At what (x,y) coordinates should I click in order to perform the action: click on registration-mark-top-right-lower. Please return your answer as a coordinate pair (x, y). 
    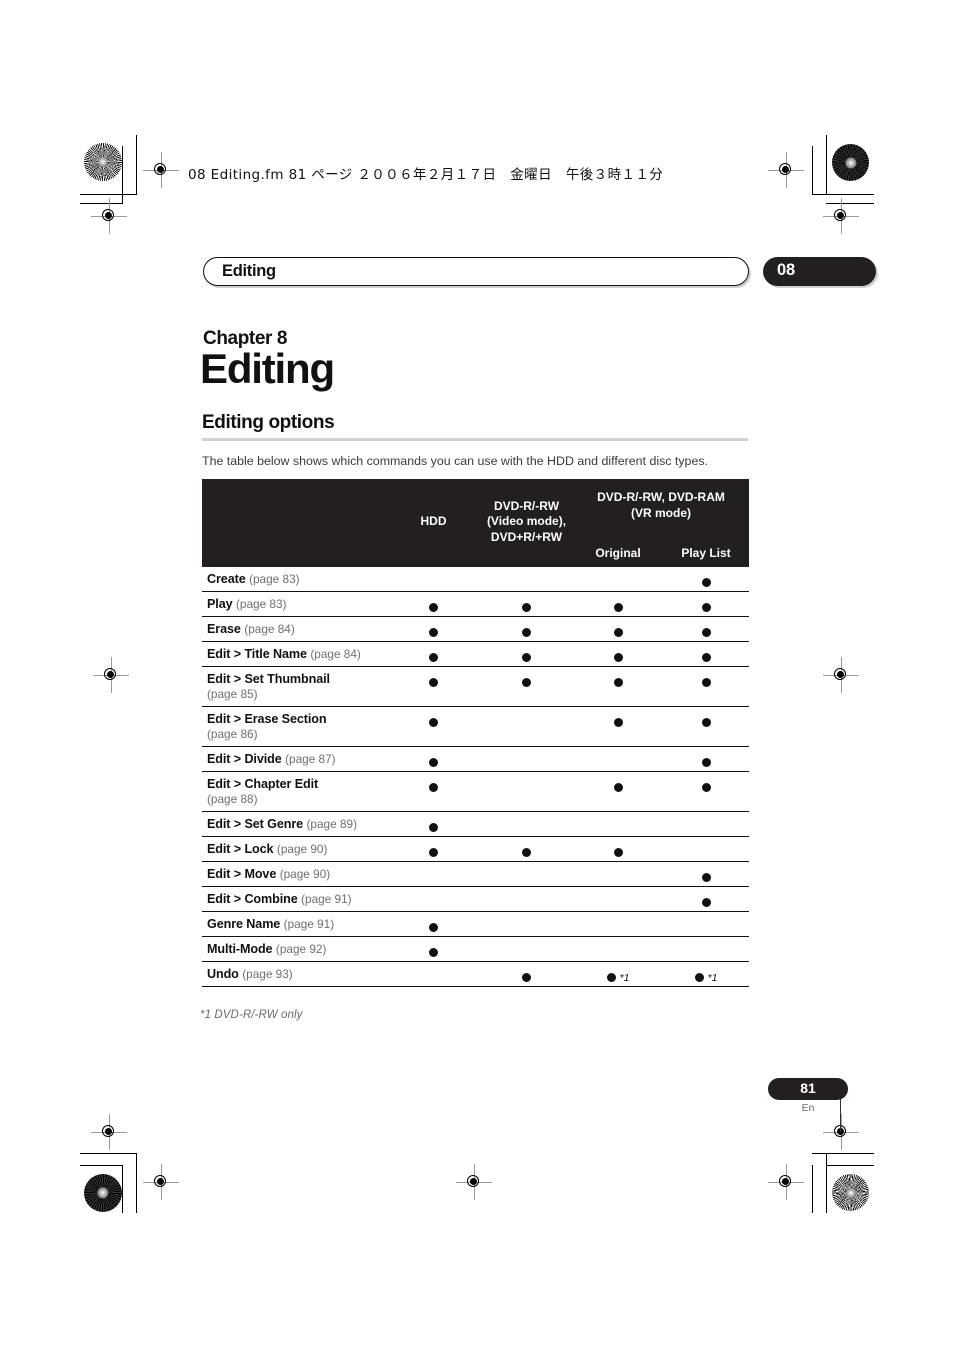
    Looking at the image, I should click on (841, 216).